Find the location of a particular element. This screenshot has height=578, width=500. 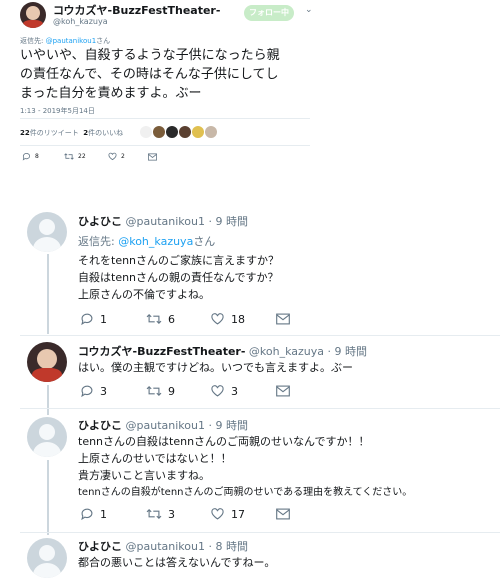

reply-text: はい。僕の主観ですけどね。いつでも言えますよ。ぶー is located at coordinates (215, 367).